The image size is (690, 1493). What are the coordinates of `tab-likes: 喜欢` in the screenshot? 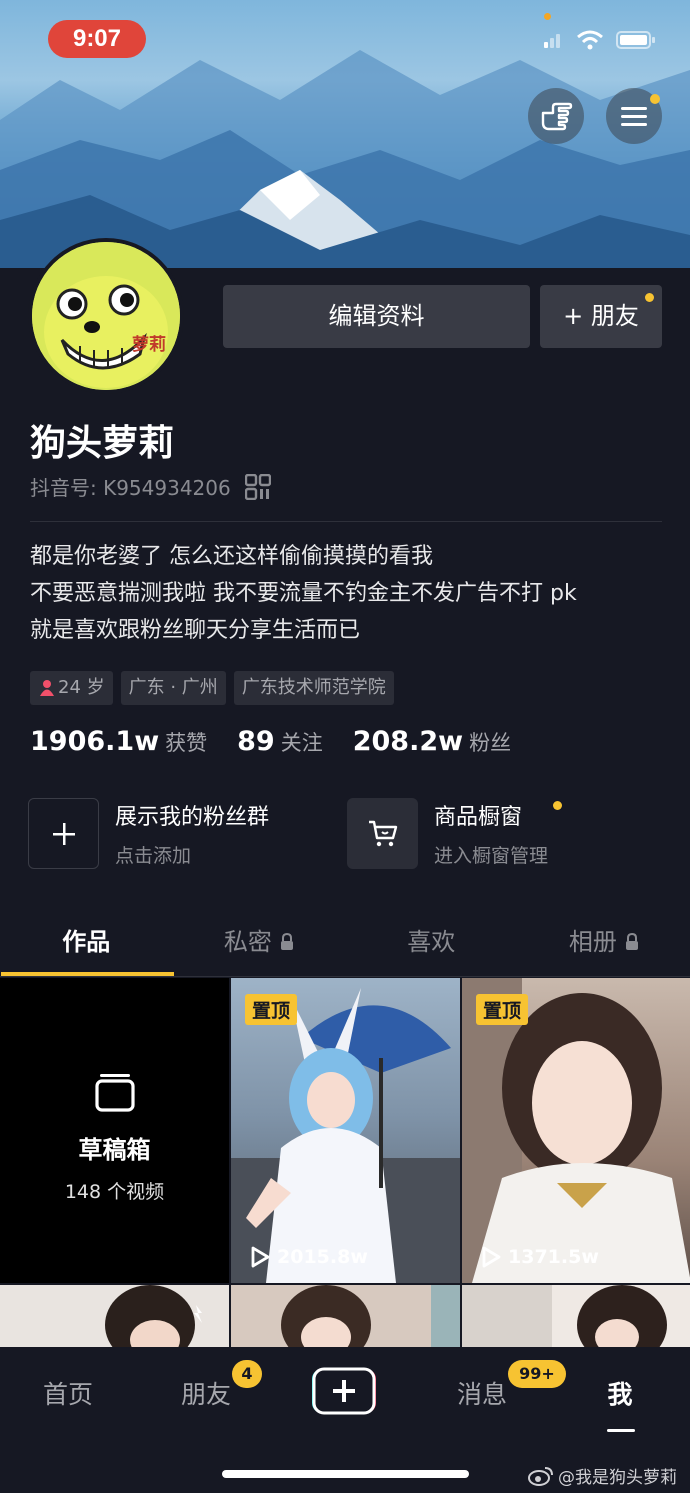 It's located at (431, 943).